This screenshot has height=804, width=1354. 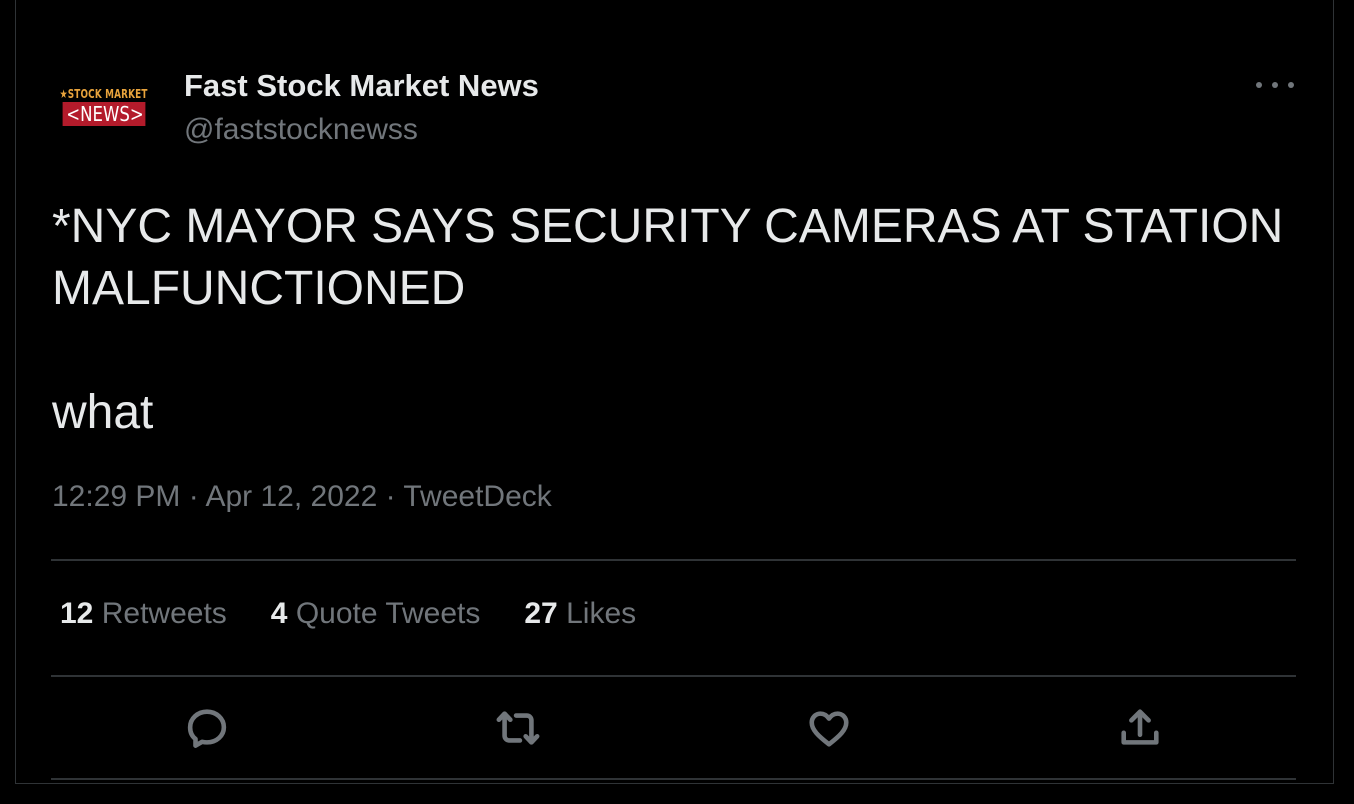 I want to click on likes-label: Likes, so click(x=601, y=613).